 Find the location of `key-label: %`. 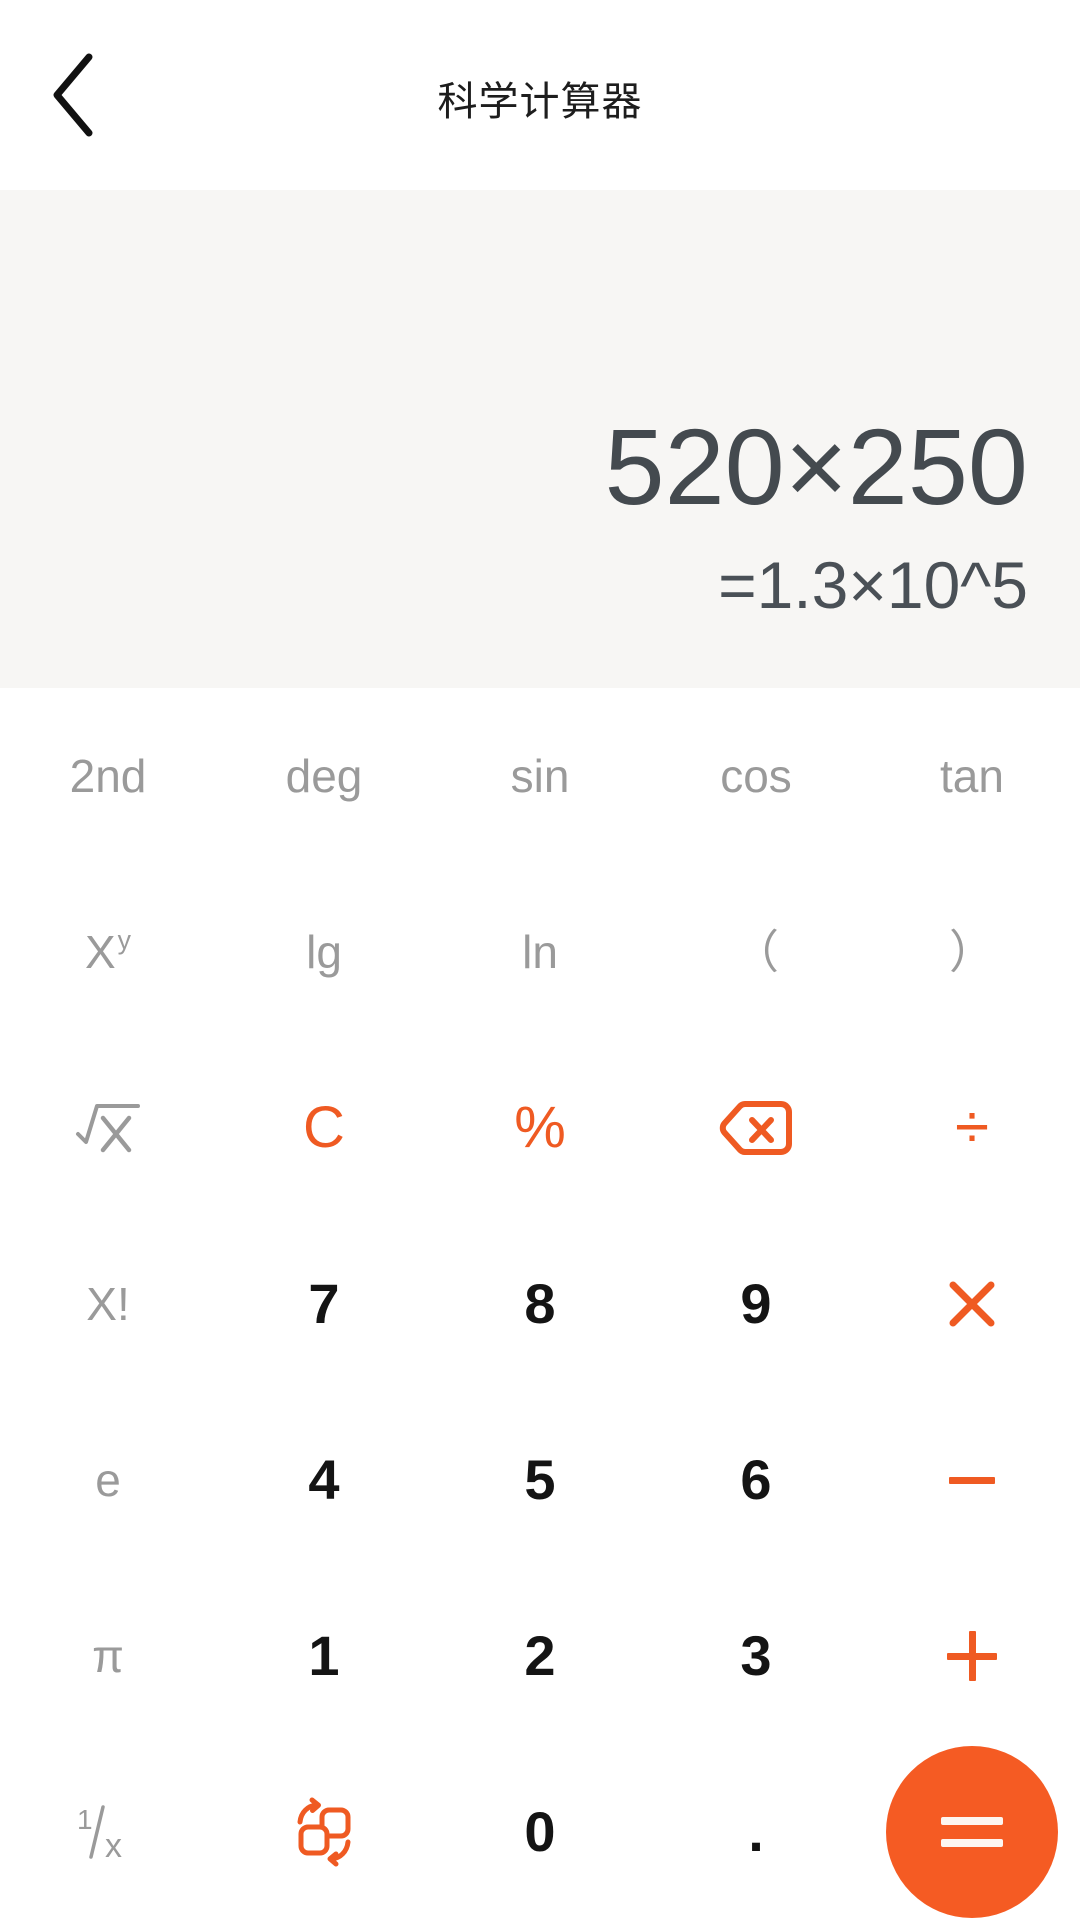

key-label: % is located at coordinates (540, 1127).